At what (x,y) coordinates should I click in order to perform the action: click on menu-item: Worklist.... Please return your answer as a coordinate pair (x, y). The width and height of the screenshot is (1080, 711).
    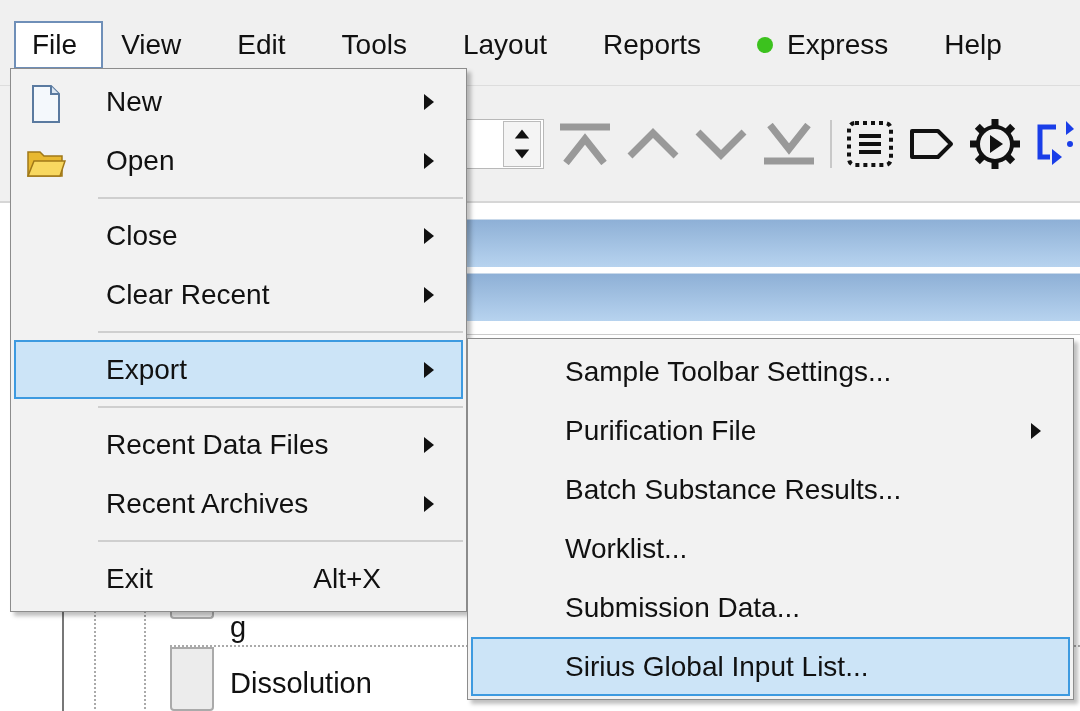
    Looking at the image, I should click on (770, 548).